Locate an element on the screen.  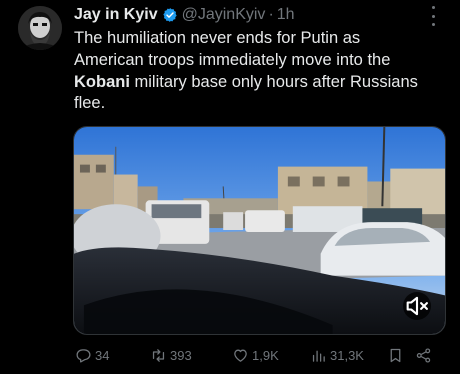
author-handle: @JayinKyiv is located at coordinates (224, 15).